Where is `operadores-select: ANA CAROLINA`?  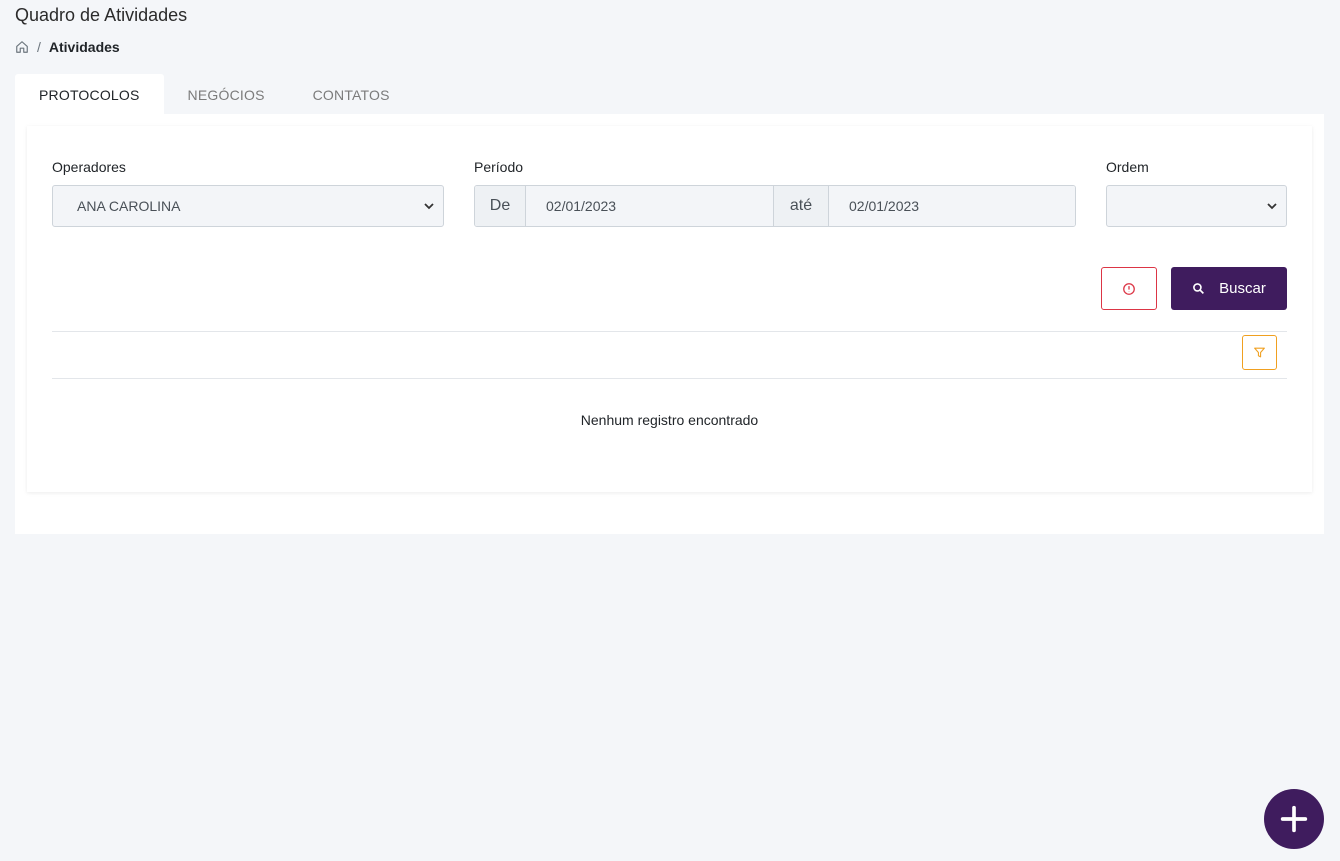
operadores-select: ANA CAROLINA is located at coordinates (248, 206).